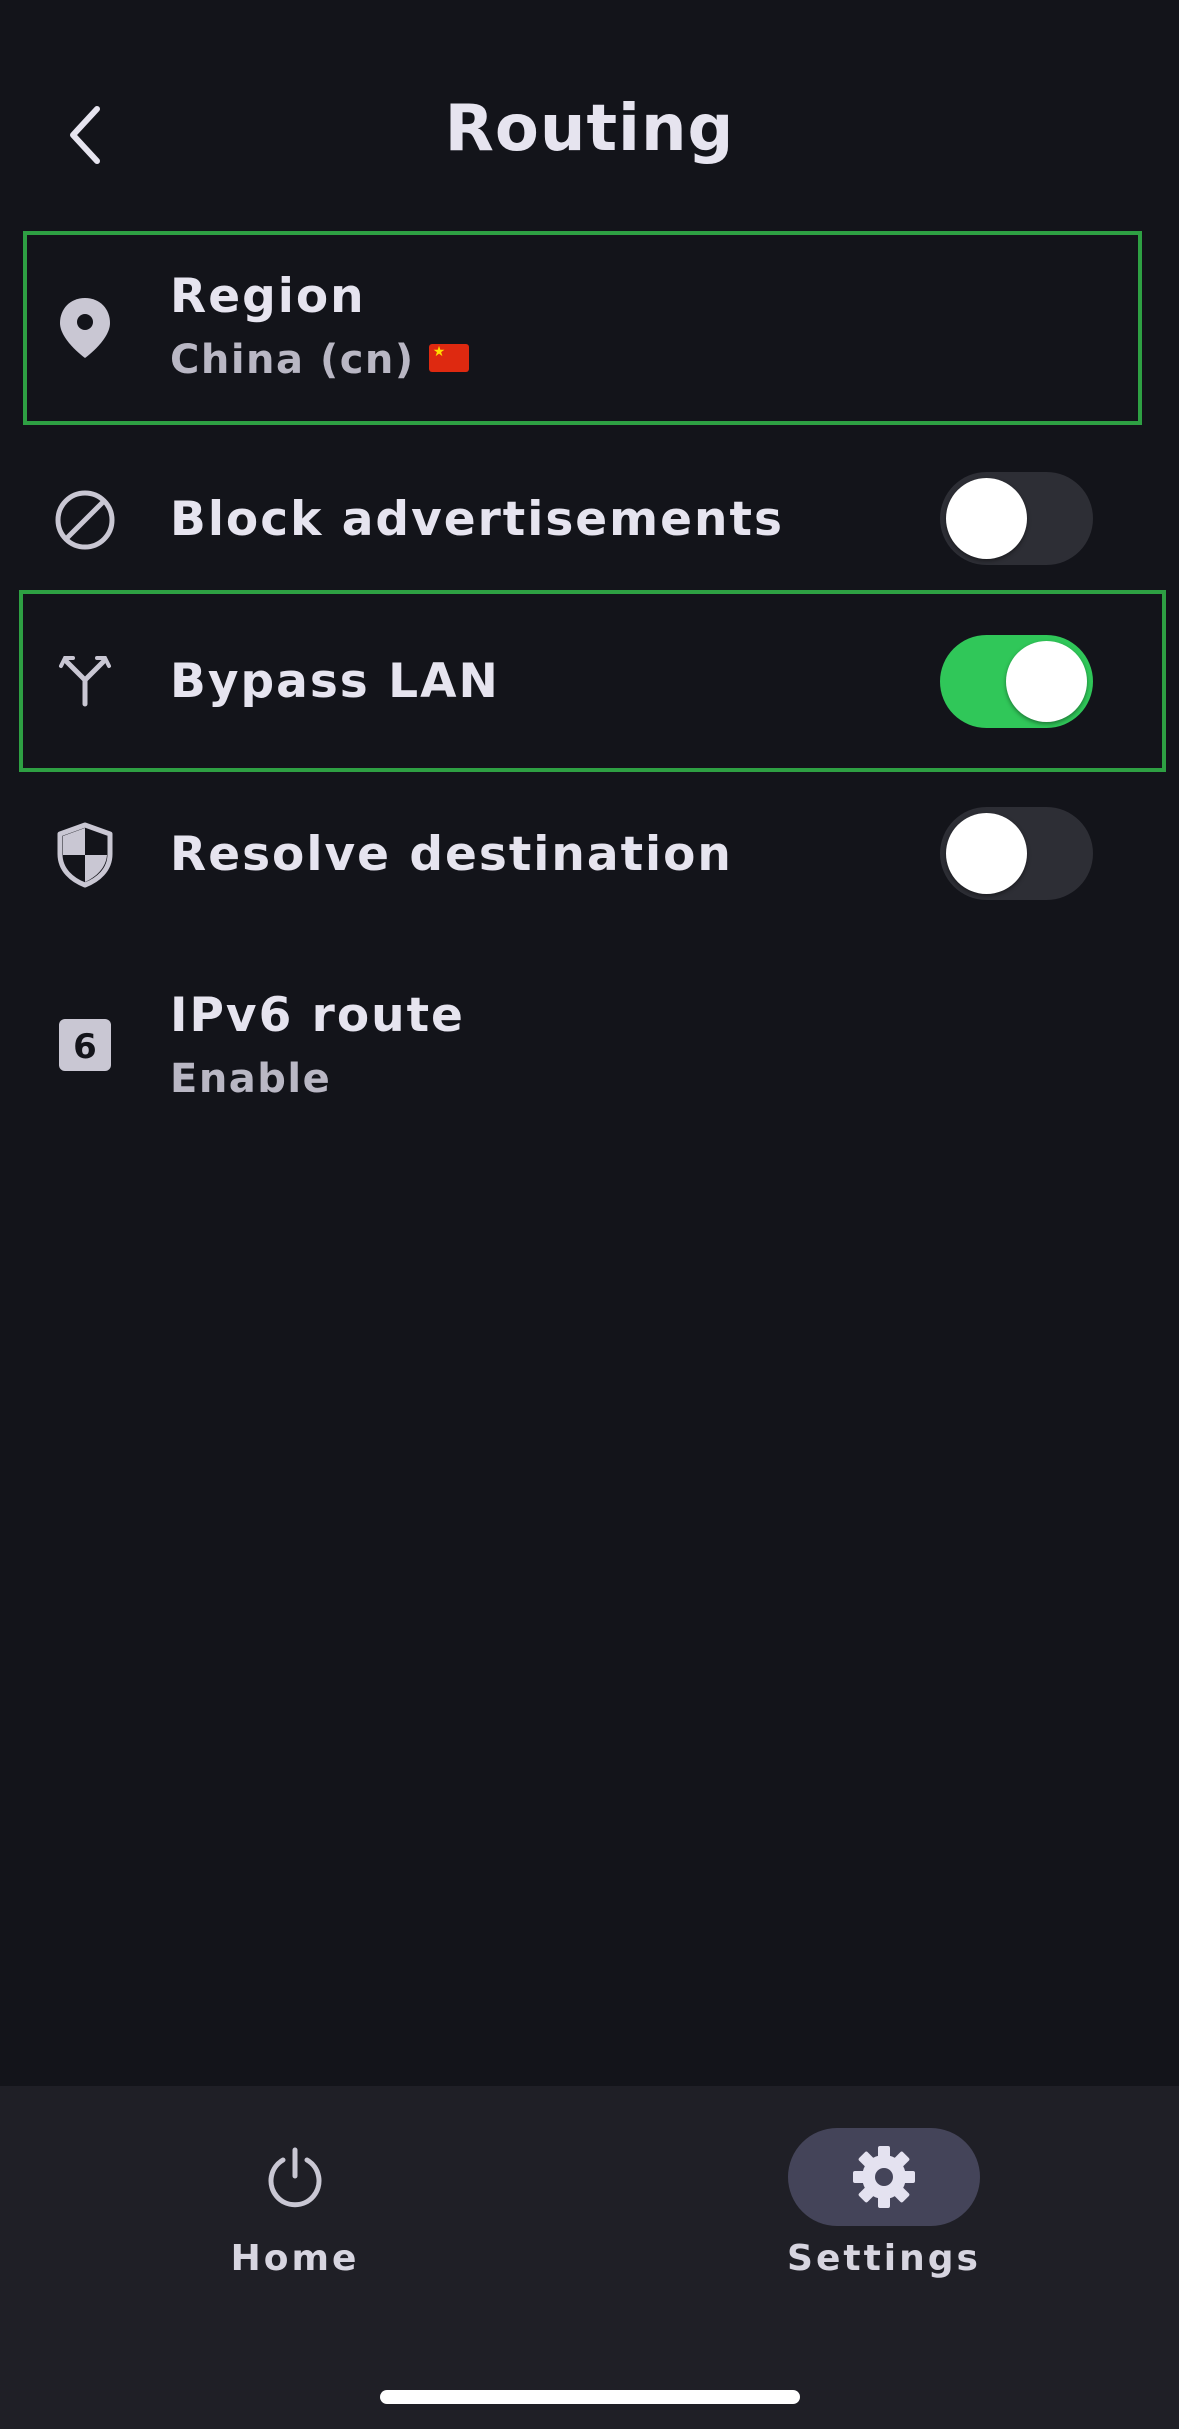 This screenshot has width=1179, height=2429. What do you see at coordinates (85, 520) in the screenshot?
I see `block-icon` at bounding box center [85, 520].